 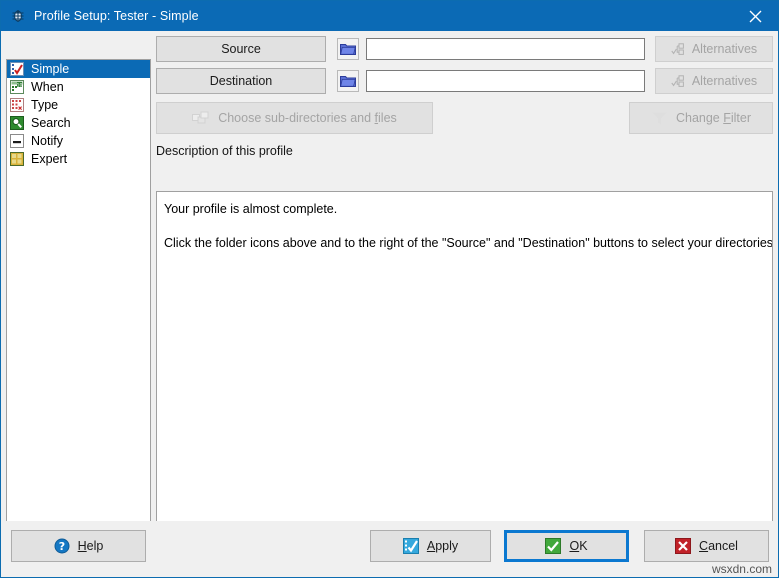 I want to click on dialog-footer: ? Help Apply OK Cancel wsxdn.com, so click(x=389, y=549).